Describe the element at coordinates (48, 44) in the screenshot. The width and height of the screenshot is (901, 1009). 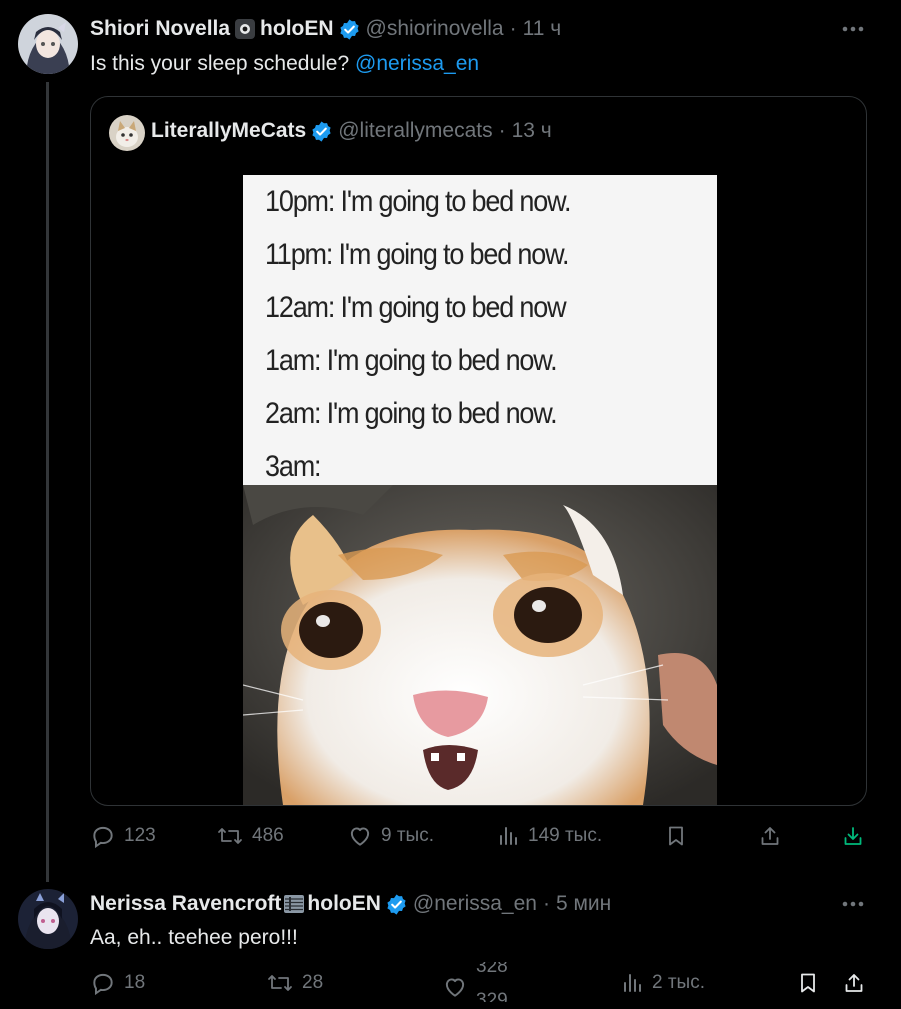
I see `avatar-shiori` at that location.